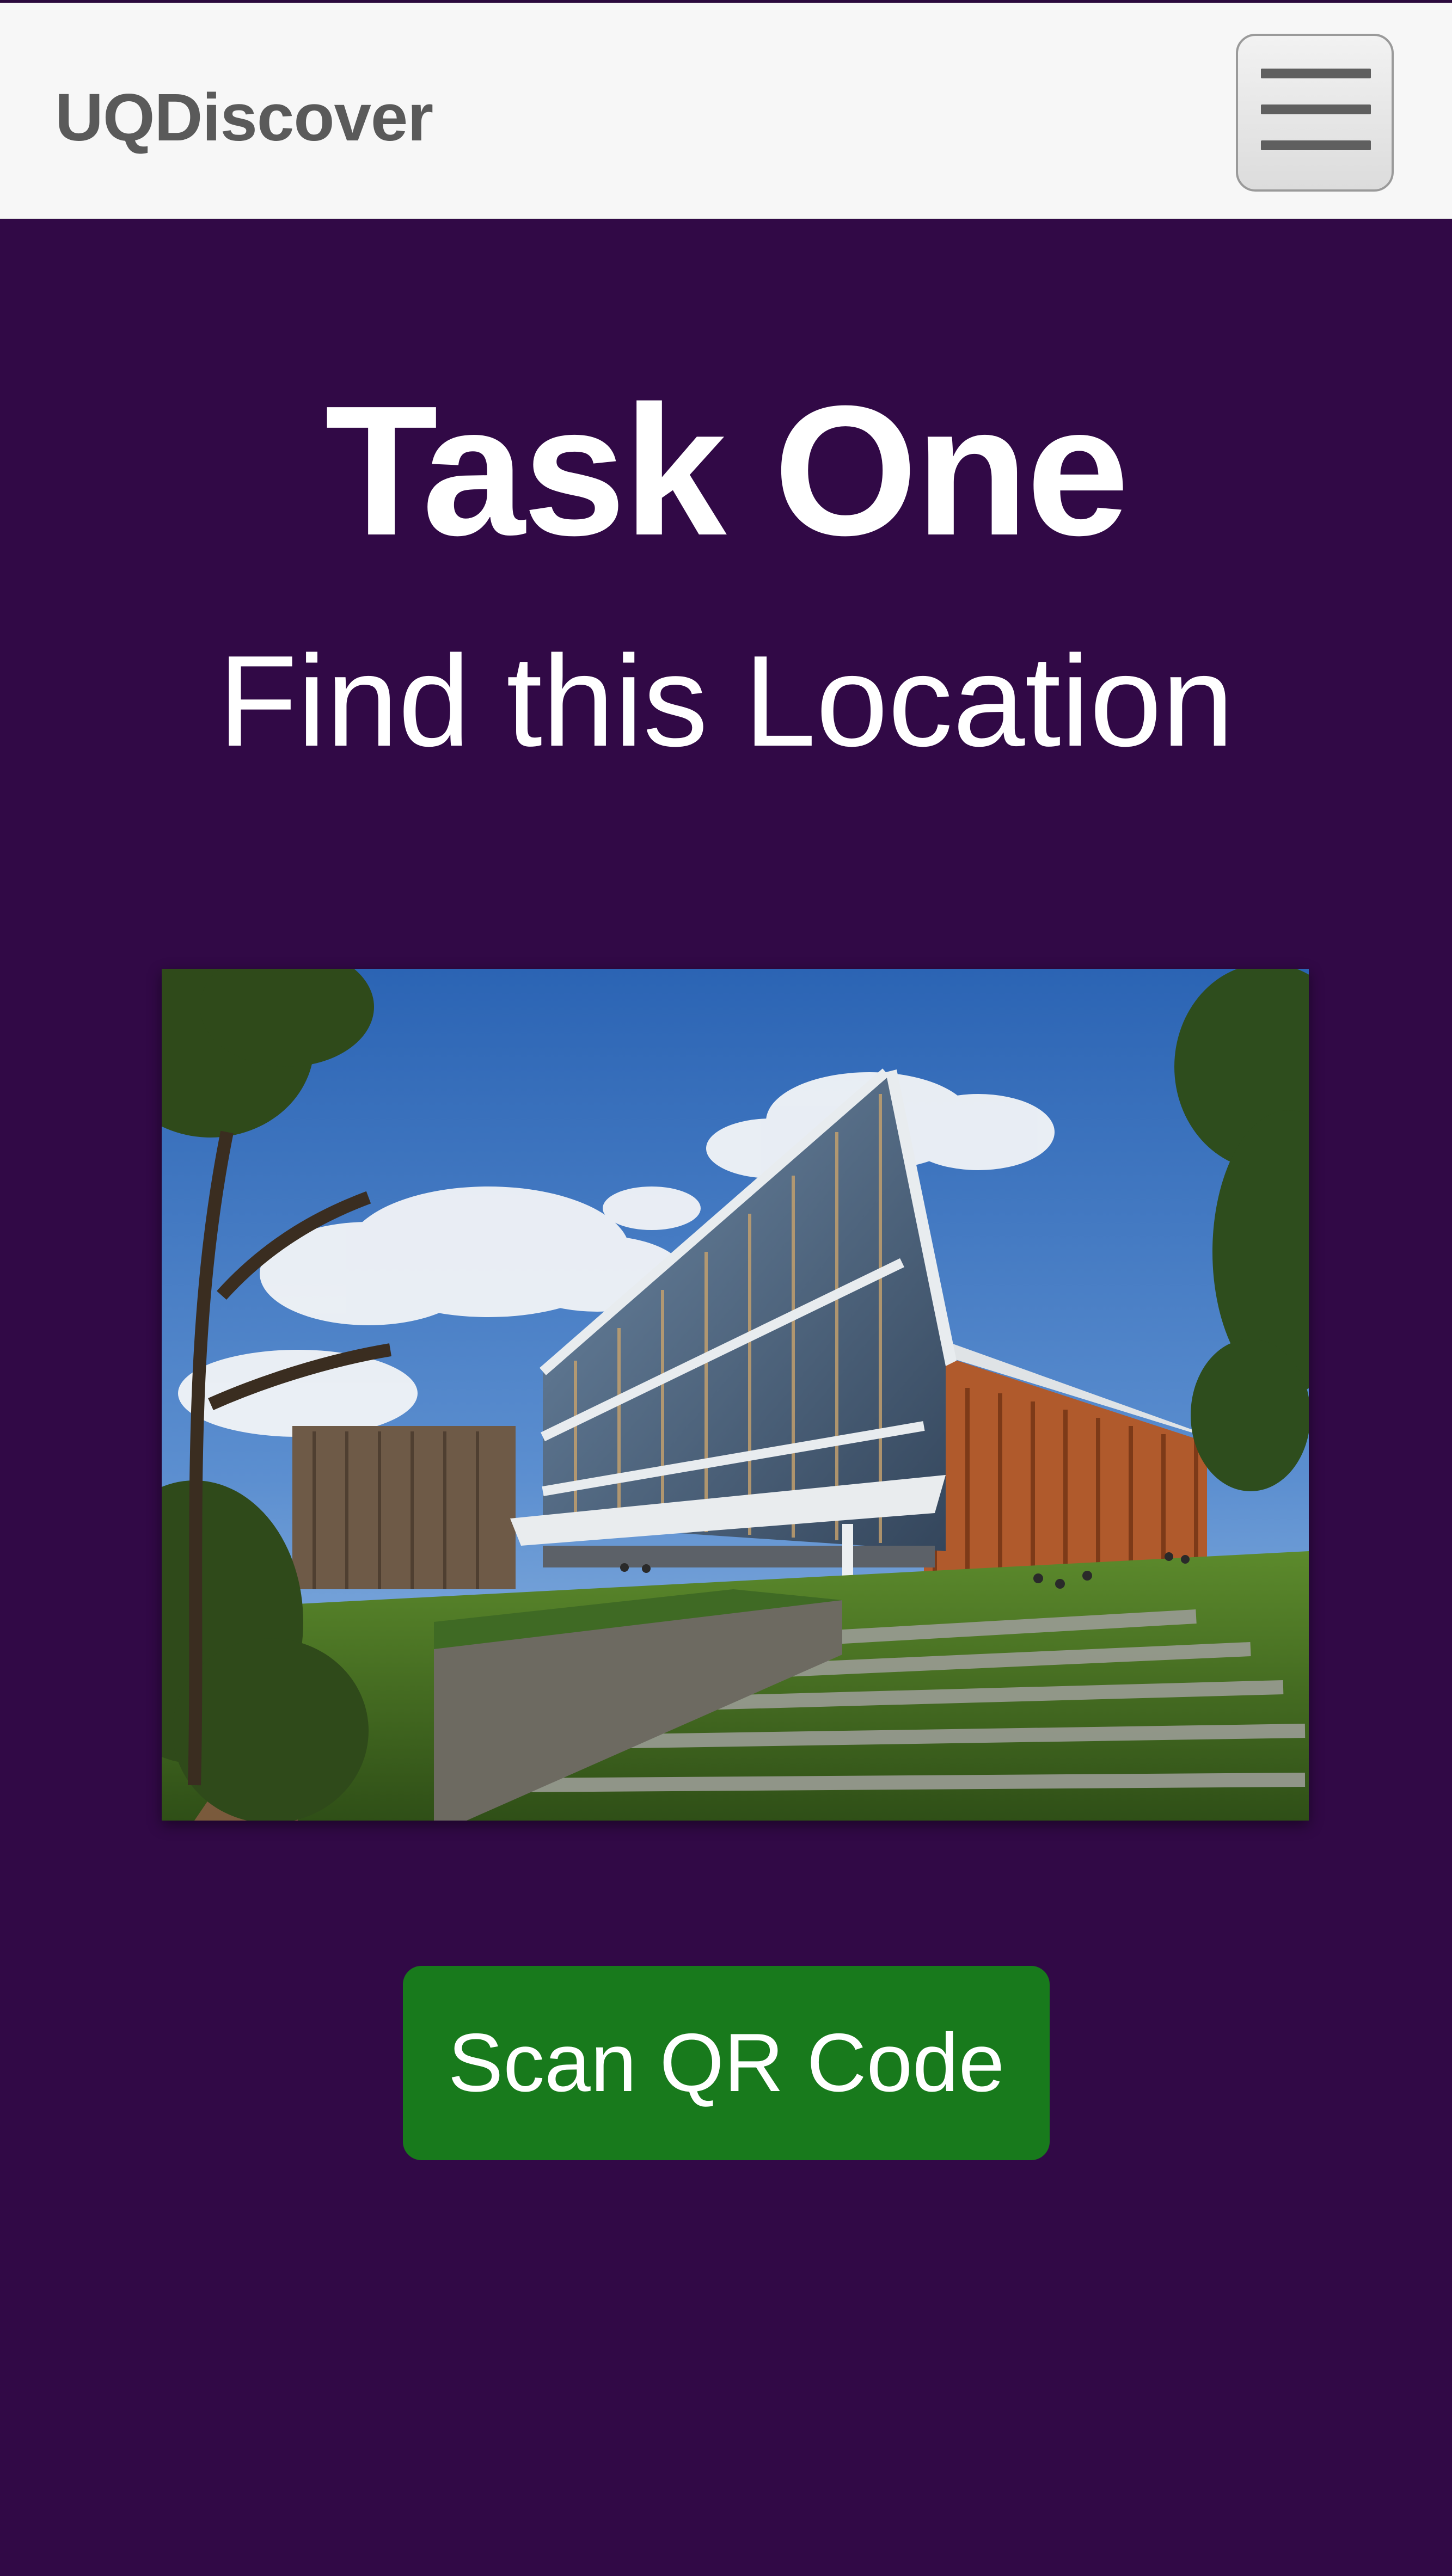 The height and width of the screenshot is (2576, 1452). What do you see at coordinates (1316, 73) in the screenshot?
I see `hamburger-menu-icon` at bounding box center [1316, 73].